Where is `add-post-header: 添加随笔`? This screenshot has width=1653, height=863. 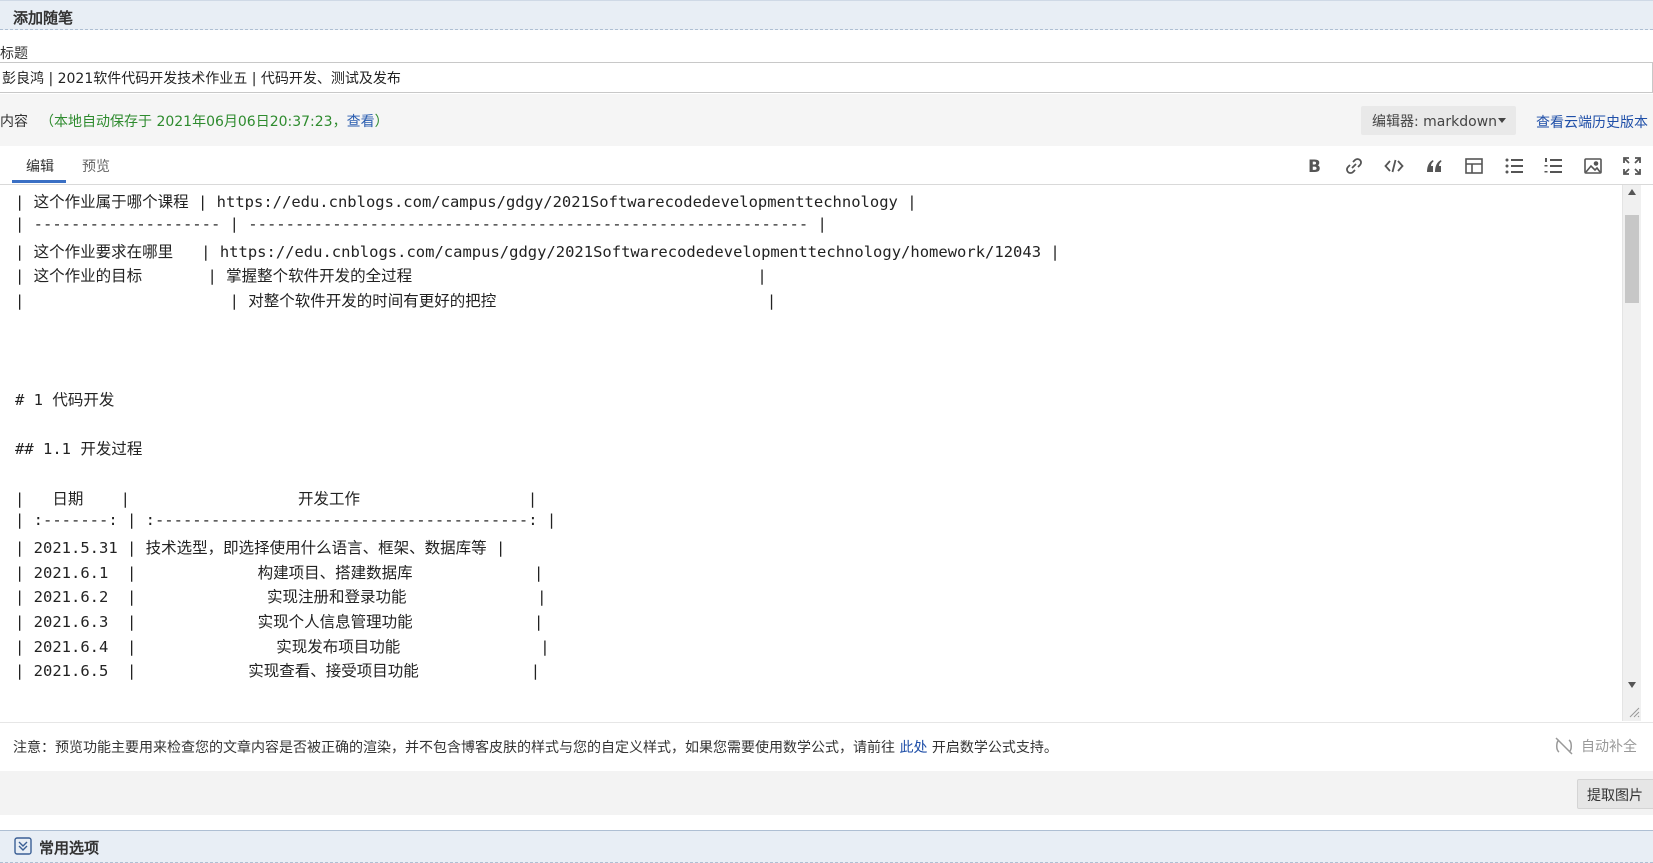
add-post-header: 添加随笔 is located at coordinates (826, 15).